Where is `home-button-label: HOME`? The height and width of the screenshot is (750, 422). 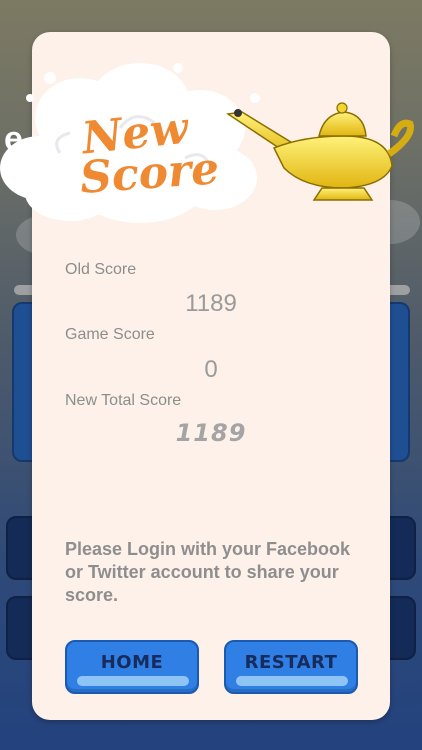
home-button-label: HOME is located at coordinates (132, 662).